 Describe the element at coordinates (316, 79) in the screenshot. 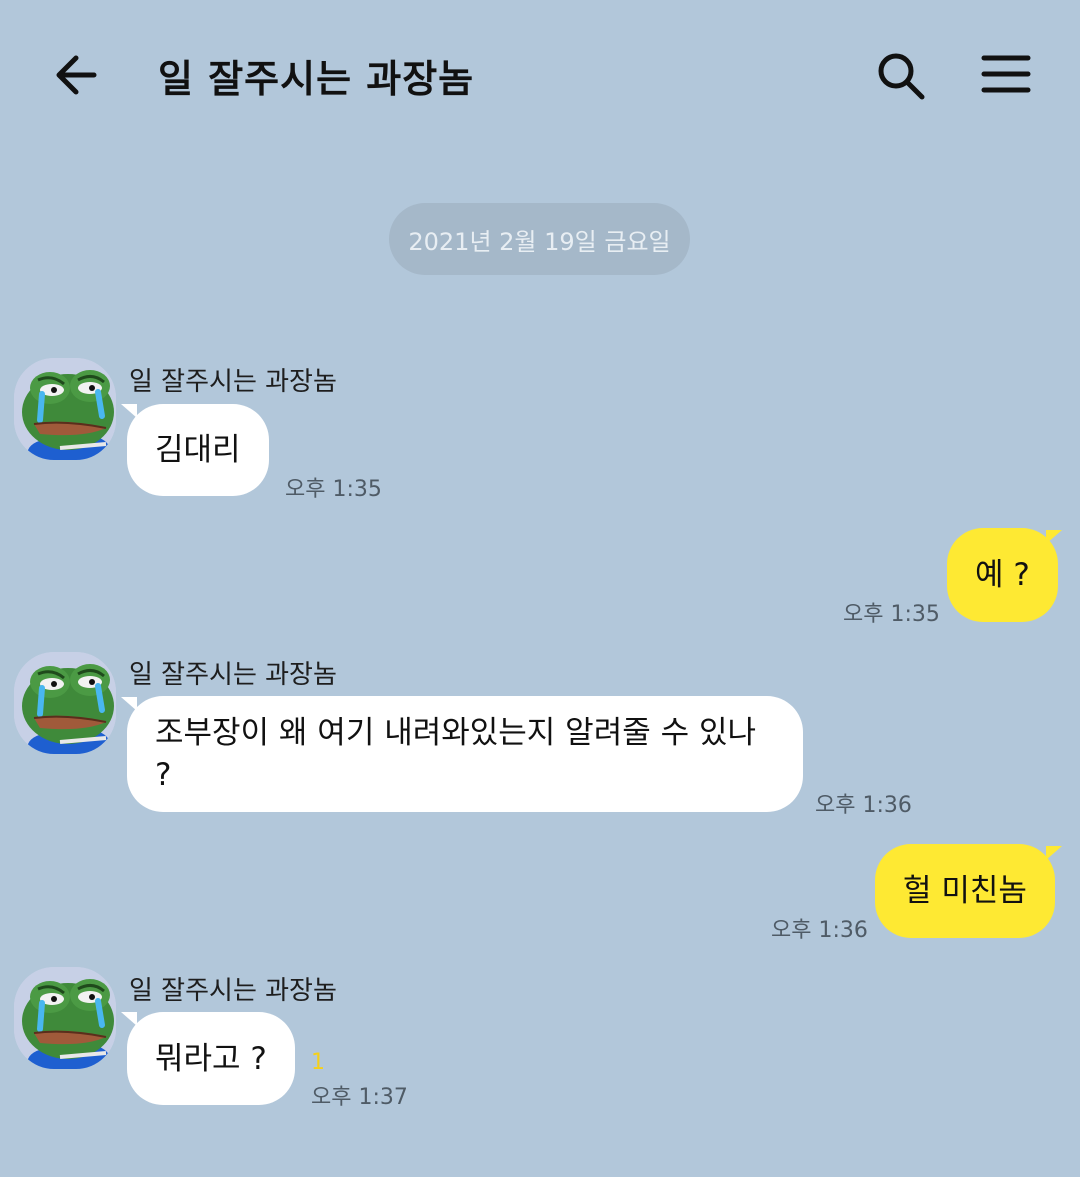

I see `chat-title: 일 잘주시는 과장놈` at that location.